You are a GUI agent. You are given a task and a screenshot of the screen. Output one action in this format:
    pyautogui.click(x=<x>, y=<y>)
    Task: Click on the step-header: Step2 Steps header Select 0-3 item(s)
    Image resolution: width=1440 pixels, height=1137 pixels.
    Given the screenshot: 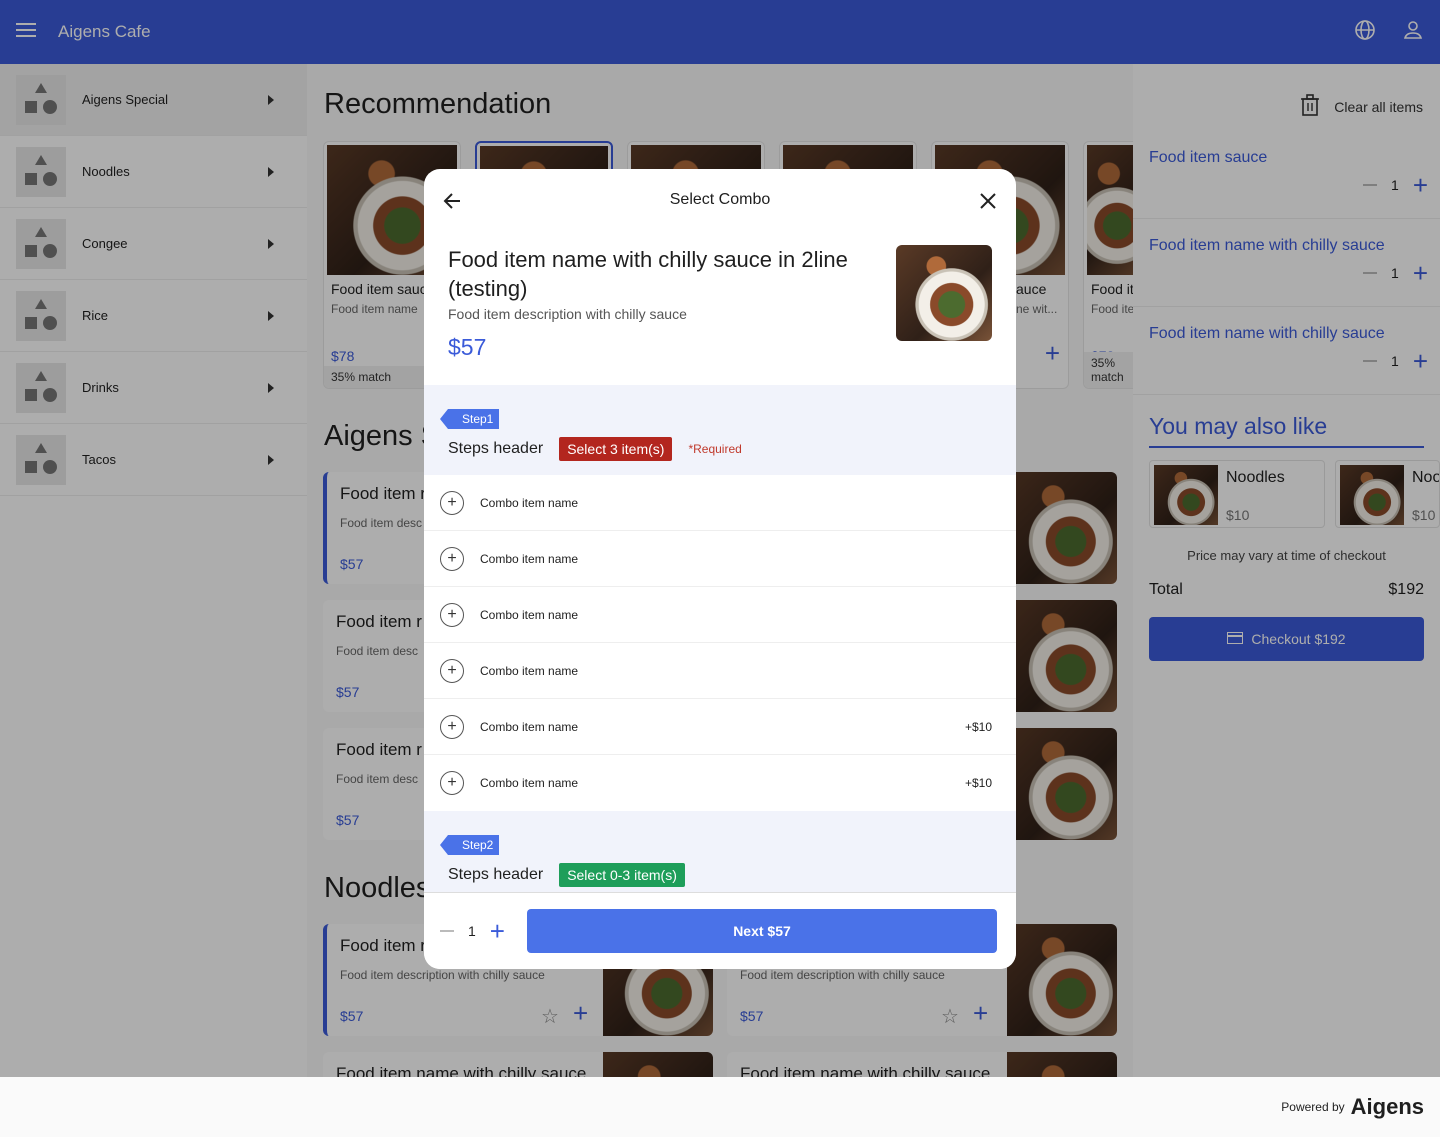 What is the action you would take?
    pyautogui.click(x=720, y=851)
    